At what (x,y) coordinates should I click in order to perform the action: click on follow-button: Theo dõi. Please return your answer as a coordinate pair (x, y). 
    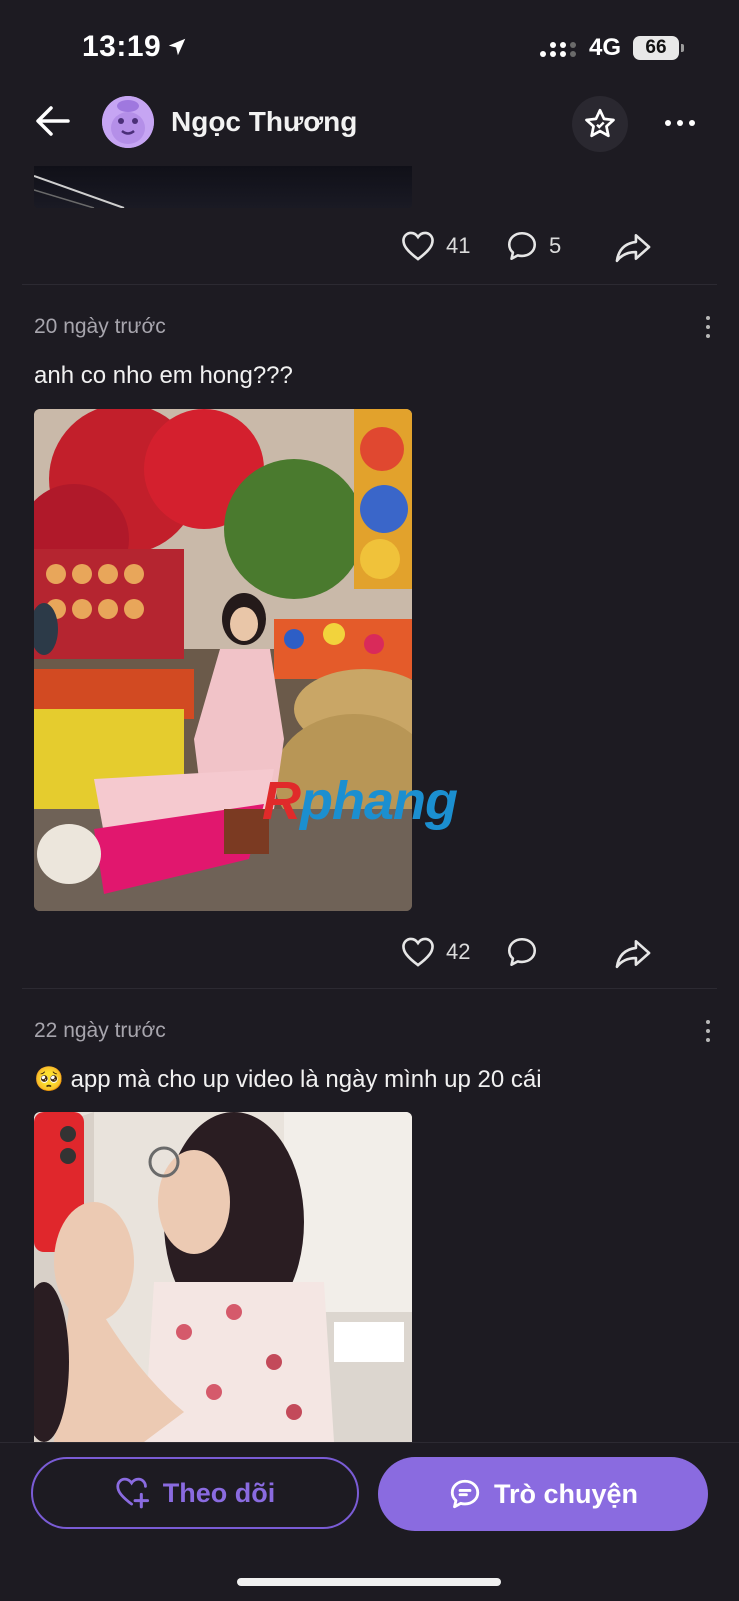
    Looking at the image, I should click on (195, 1493).